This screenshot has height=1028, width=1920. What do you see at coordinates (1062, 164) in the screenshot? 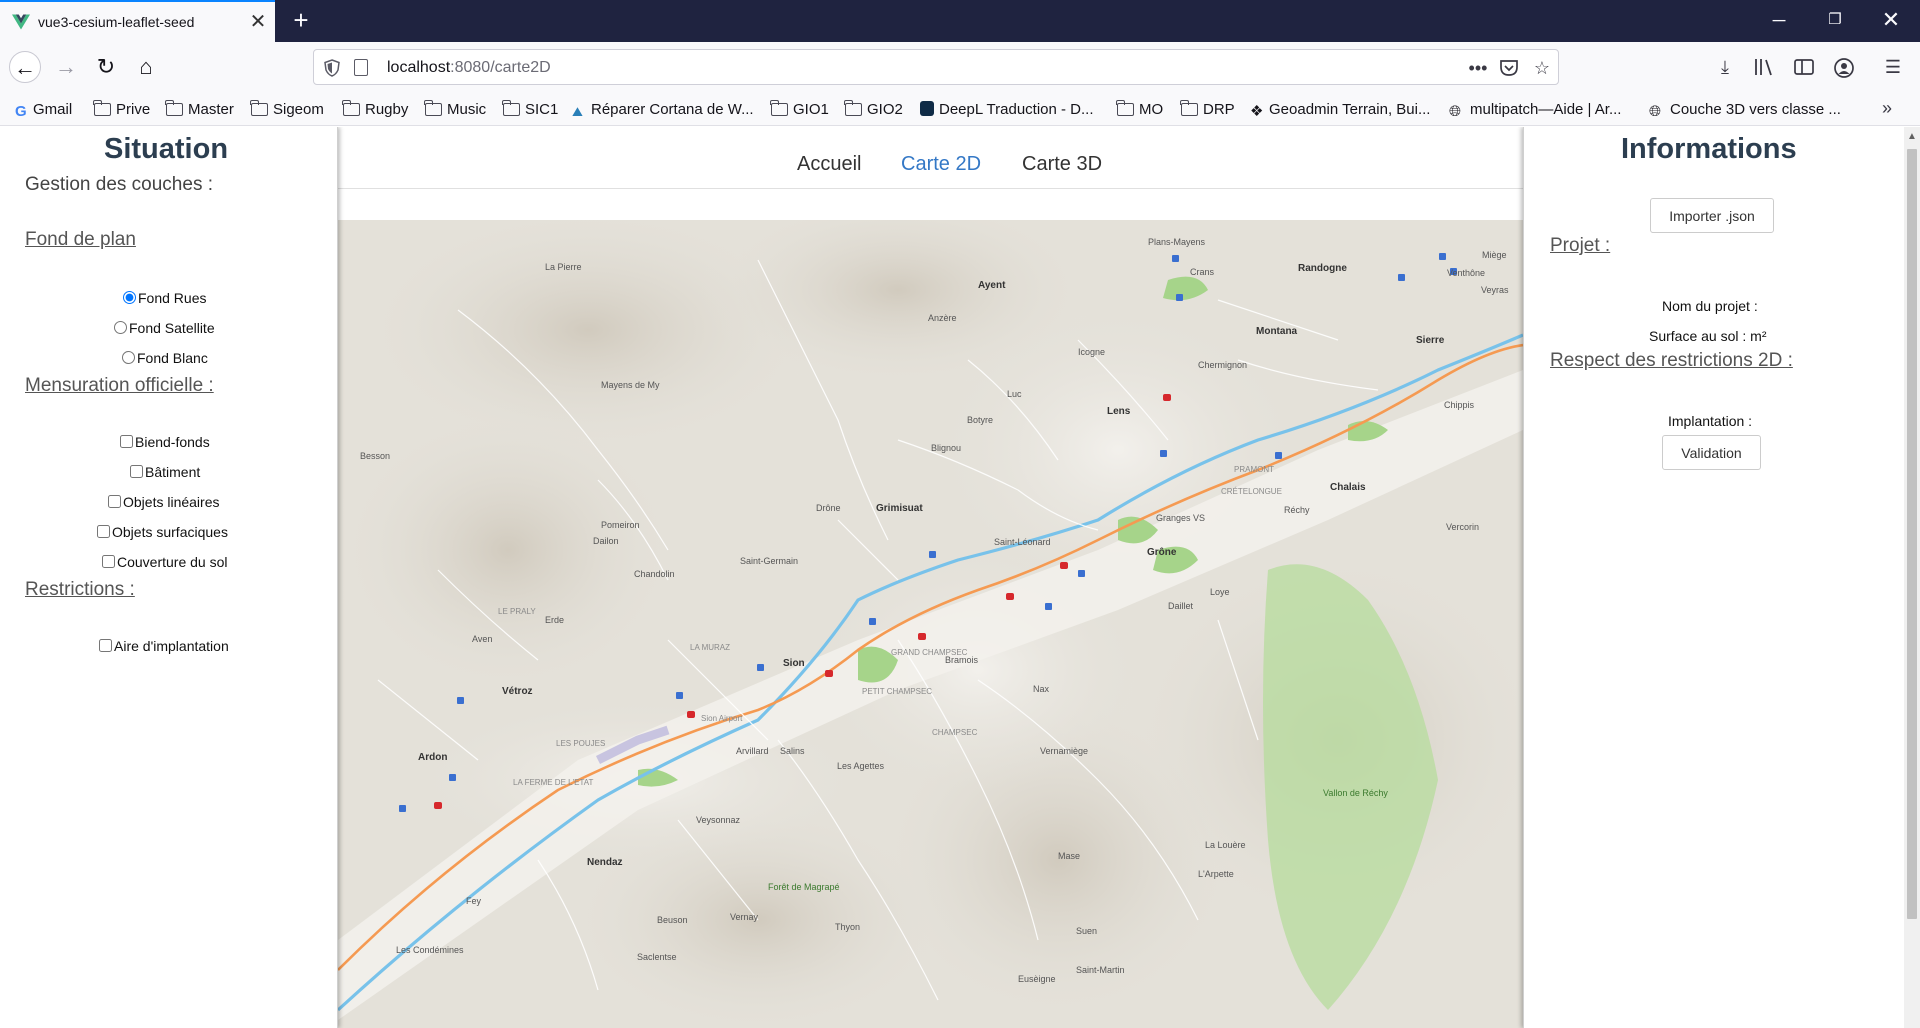
I see `nav-link-carte-3d: Carte 3D` at bounding box center [1062, 164].